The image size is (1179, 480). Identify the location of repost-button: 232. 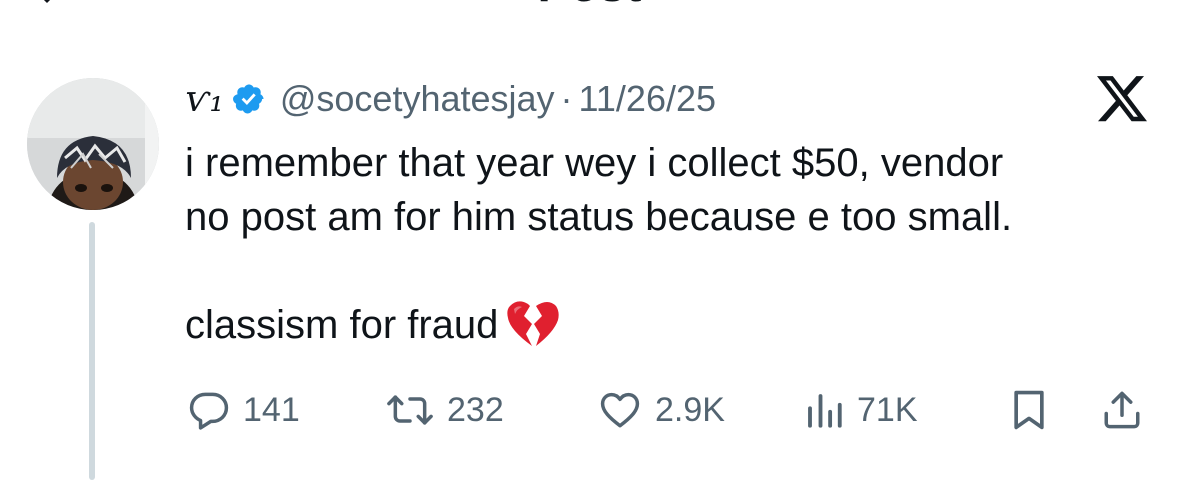
(444, 410).